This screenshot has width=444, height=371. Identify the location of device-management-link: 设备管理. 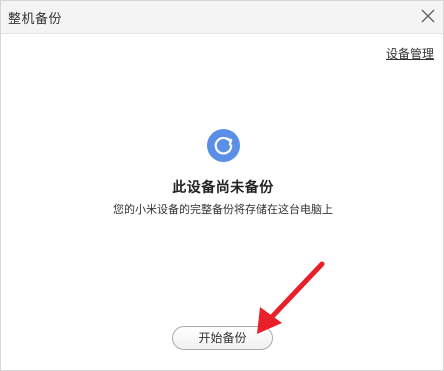
(410, 53).